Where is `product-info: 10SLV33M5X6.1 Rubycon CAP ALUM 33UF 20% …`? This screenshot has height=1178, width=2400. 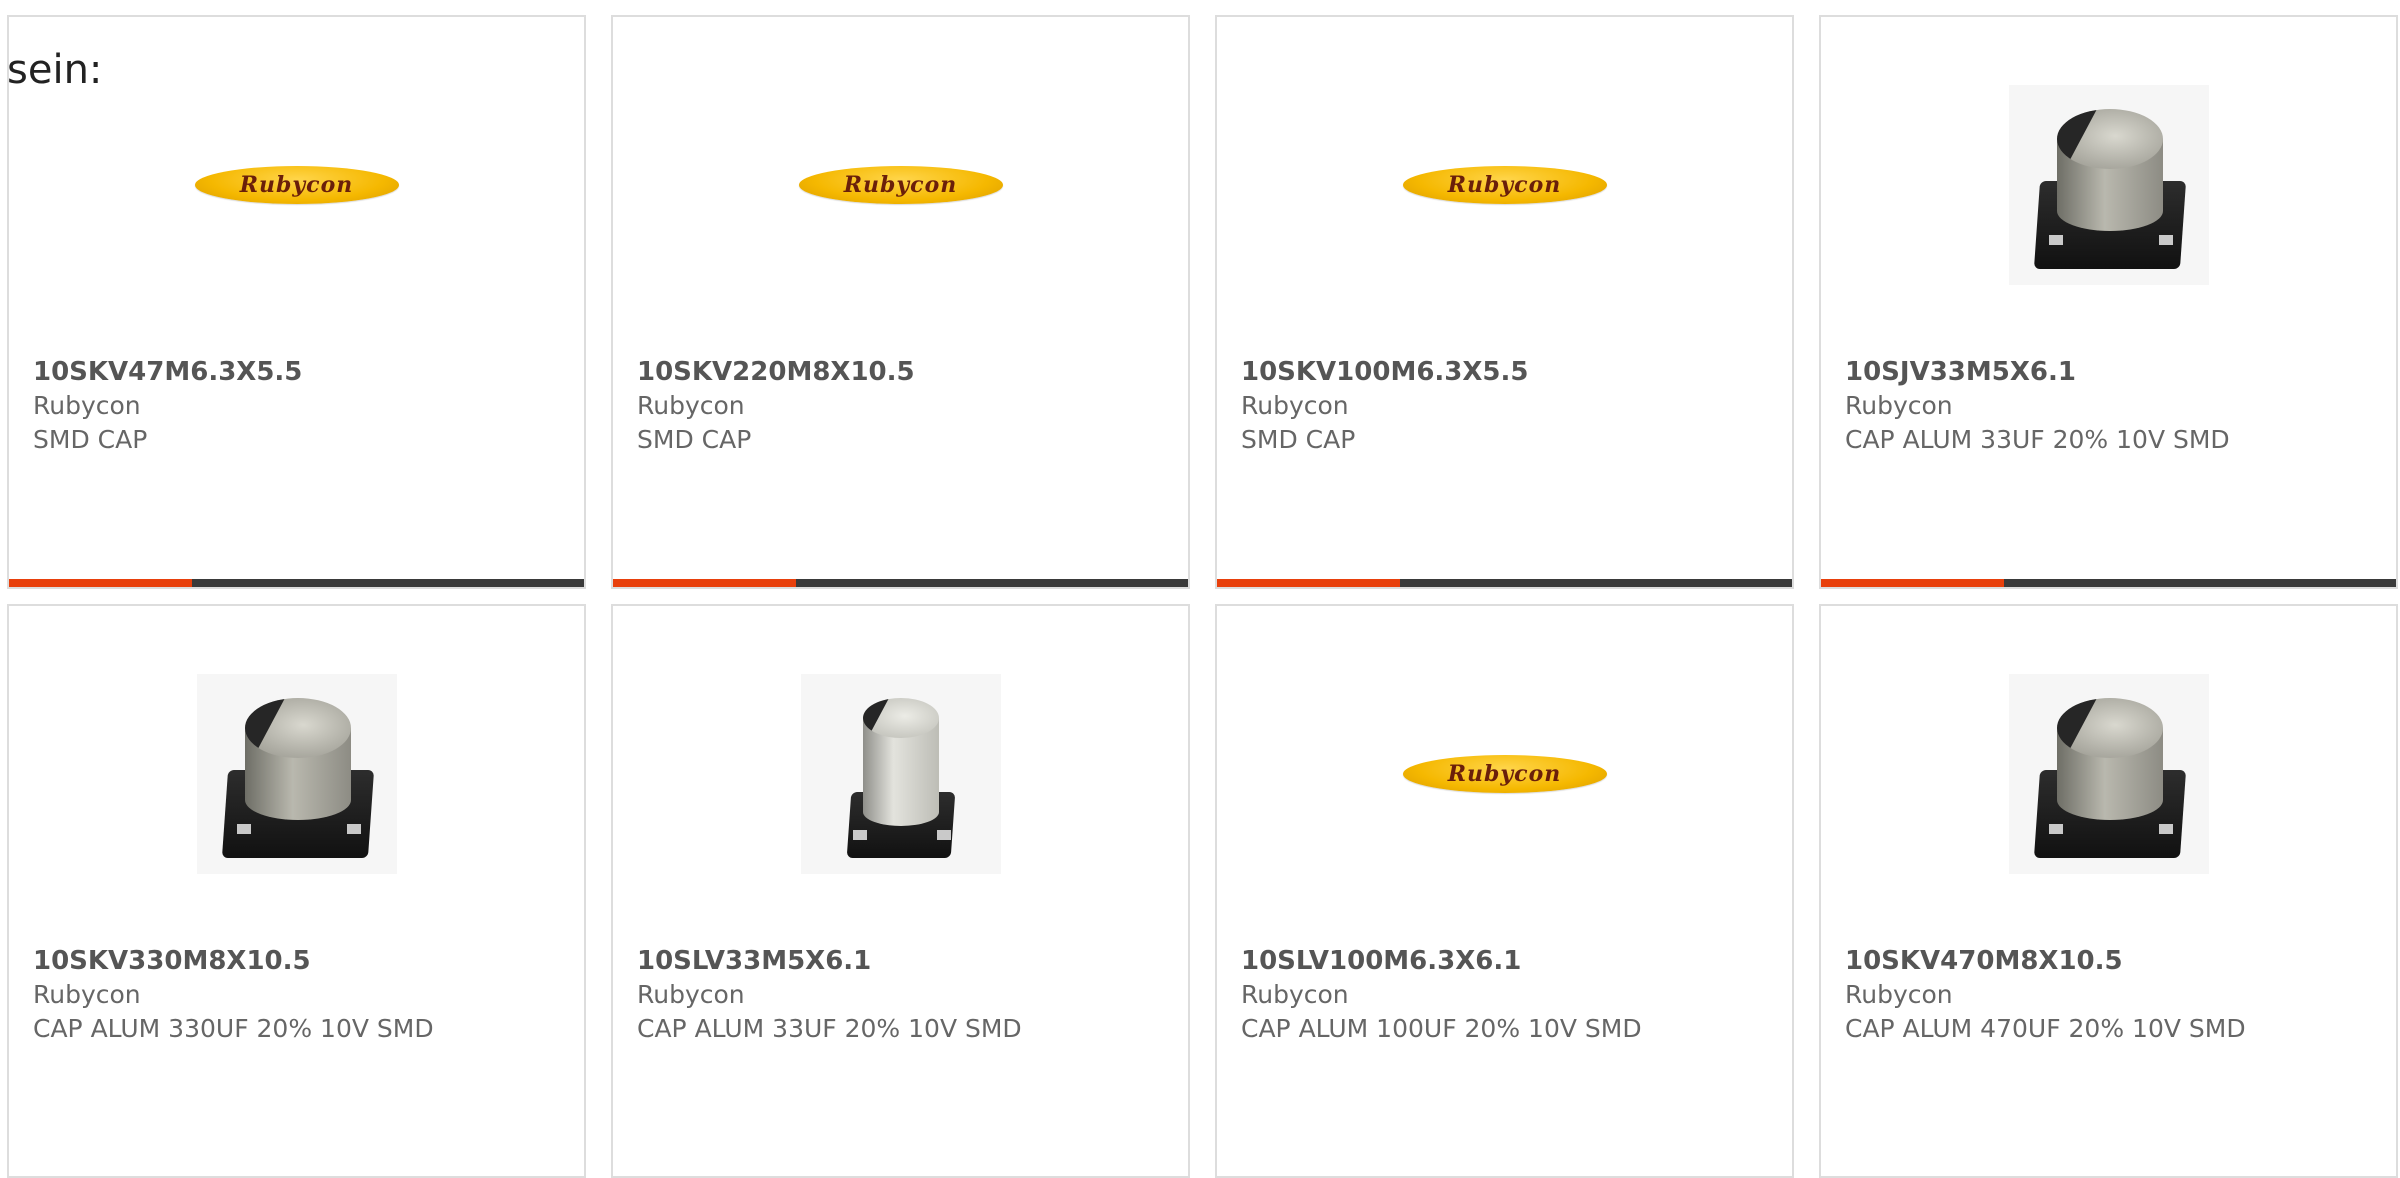 product-info: 10SLV33M5X6.1 Rubycon CAP ALUM 33UF 20% … is located at coordinates (907, 995).